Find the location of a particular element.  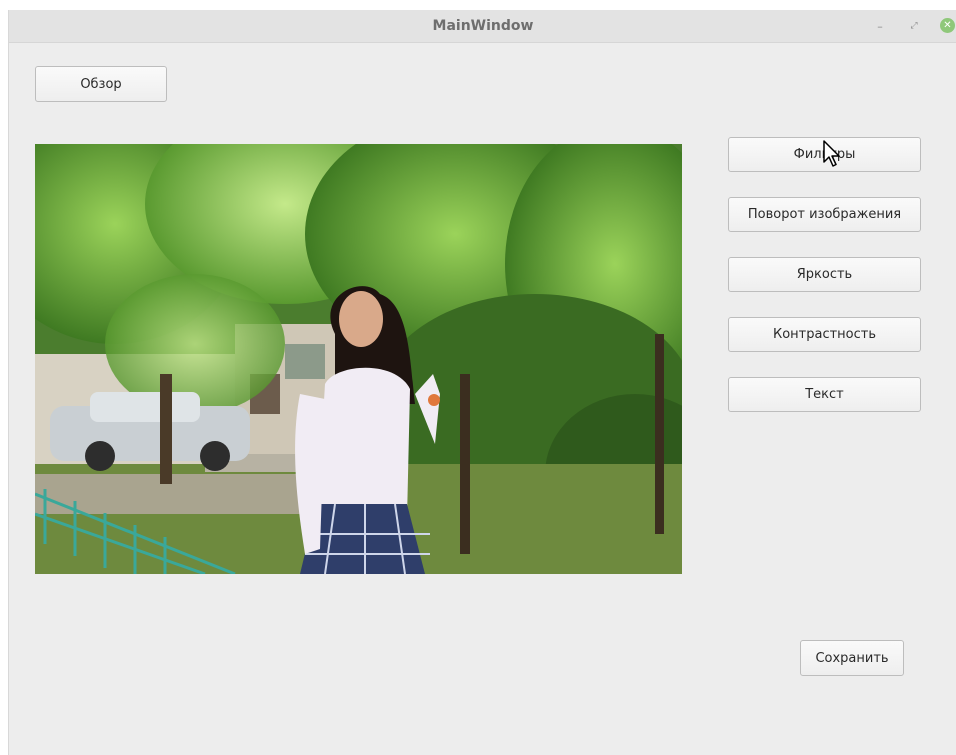

brightness-button: Яркость is located at coordinates (824, 274).